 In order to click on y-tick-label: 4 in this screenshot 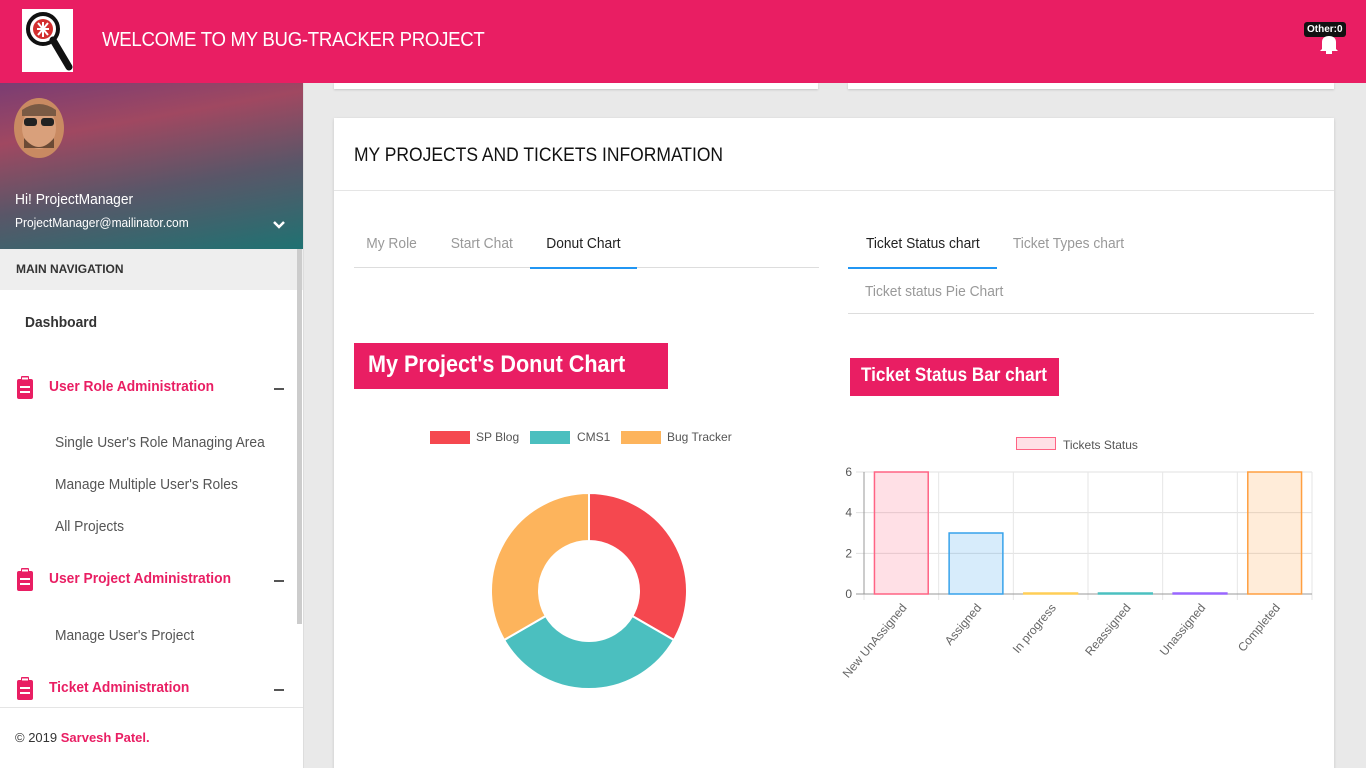, I will do `click(848, 513)`.